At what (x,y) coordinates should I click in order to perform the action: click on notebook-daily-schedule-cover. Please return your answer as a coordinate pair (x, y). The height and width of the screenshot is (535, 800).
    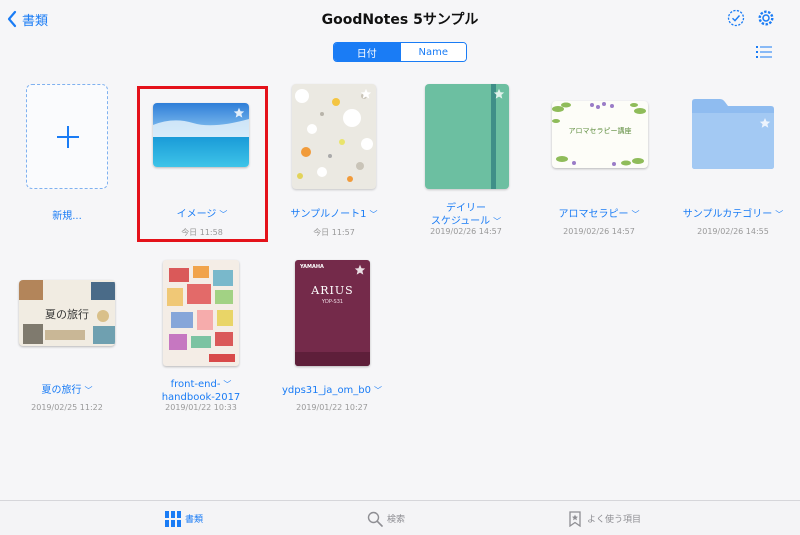
    Looking at the image, I should click on (467, 136).